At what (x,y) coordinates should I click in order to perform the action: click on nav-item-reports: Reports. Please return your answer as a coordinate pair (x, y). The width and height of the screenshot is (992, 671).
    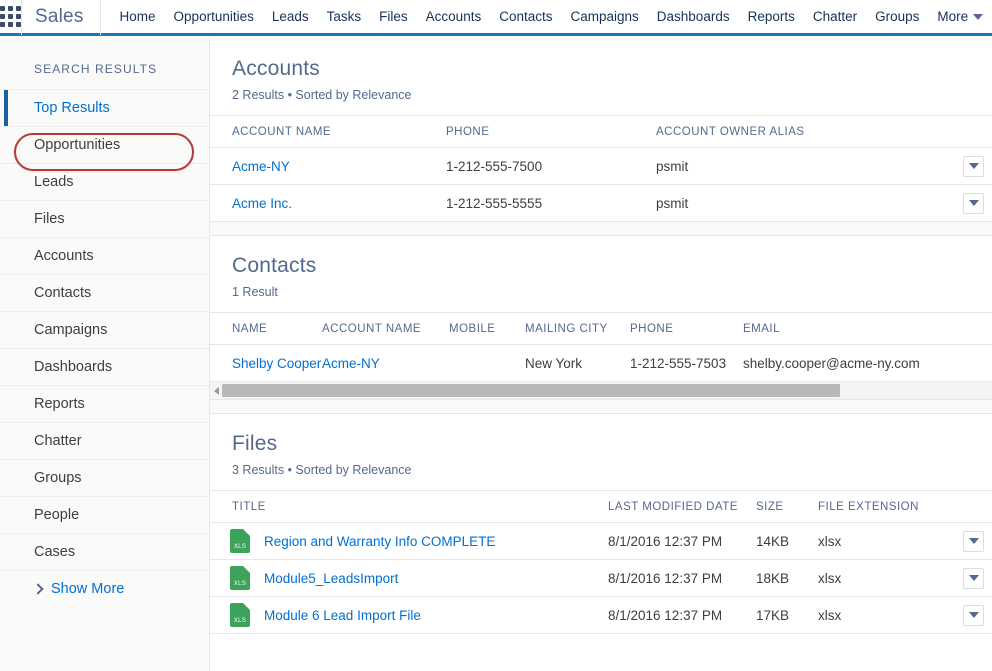
    Looking at the image, I should click on (771, 17).